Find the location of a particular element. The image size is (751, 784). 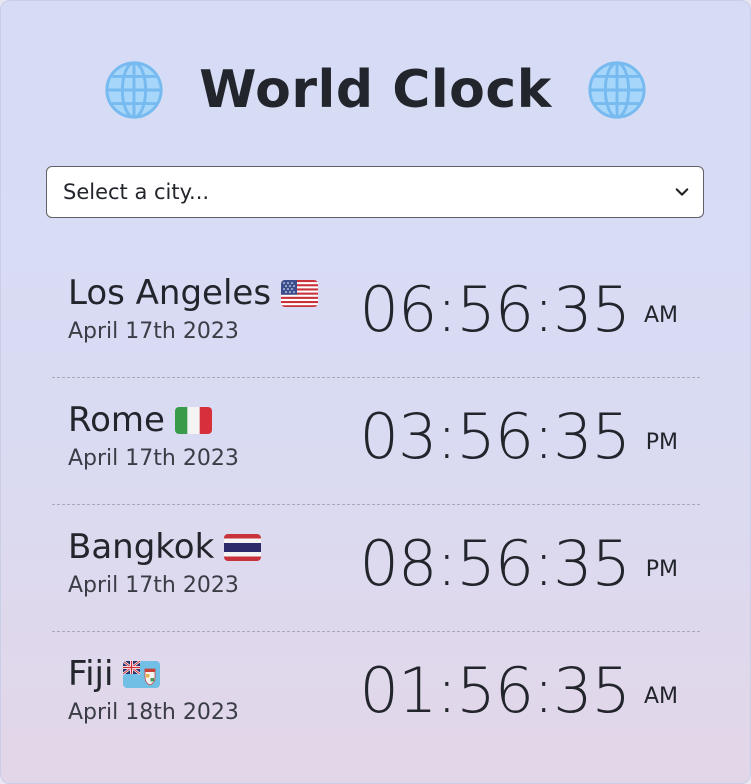

clock-row-fiji: Fiji April 18th 2023 01:56:35 AM is located at coordinates (376, 695).